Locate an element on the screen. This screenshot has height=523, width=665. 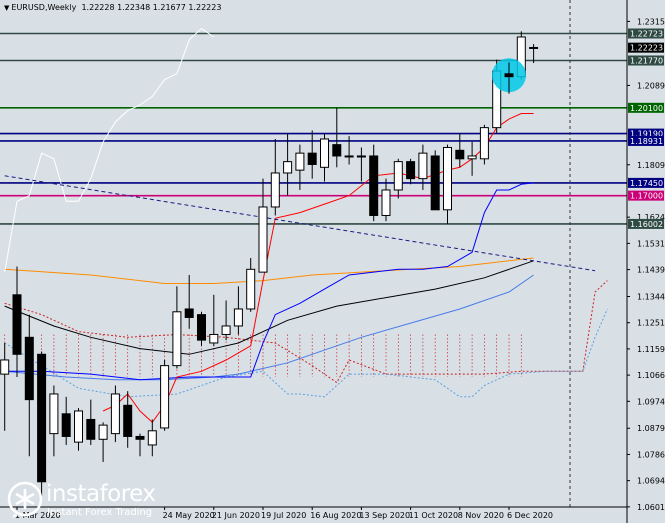
y-tick-label: 1.18090 is located at coordinates (651, 165).